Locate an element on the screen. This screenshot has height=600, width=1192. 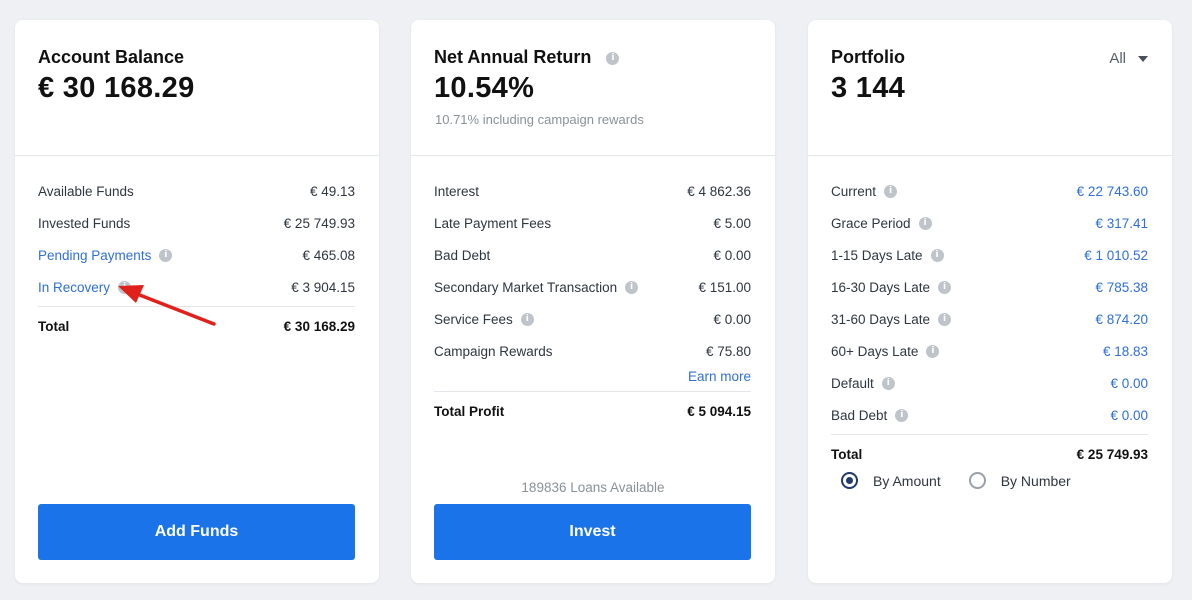
pending-payments-container: Pending Payments i is located at coordinates (105, 255).